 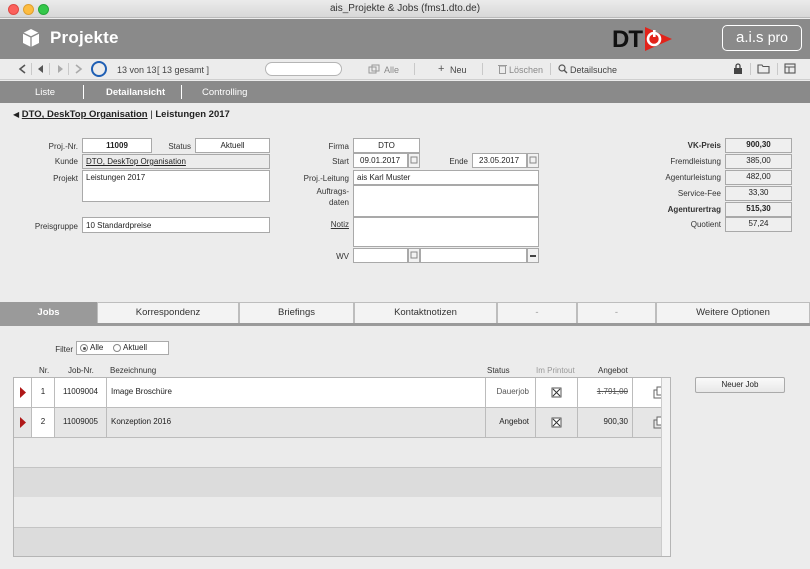 I want to click on delete-record-button: Löschen, so click(x=526, y=70).